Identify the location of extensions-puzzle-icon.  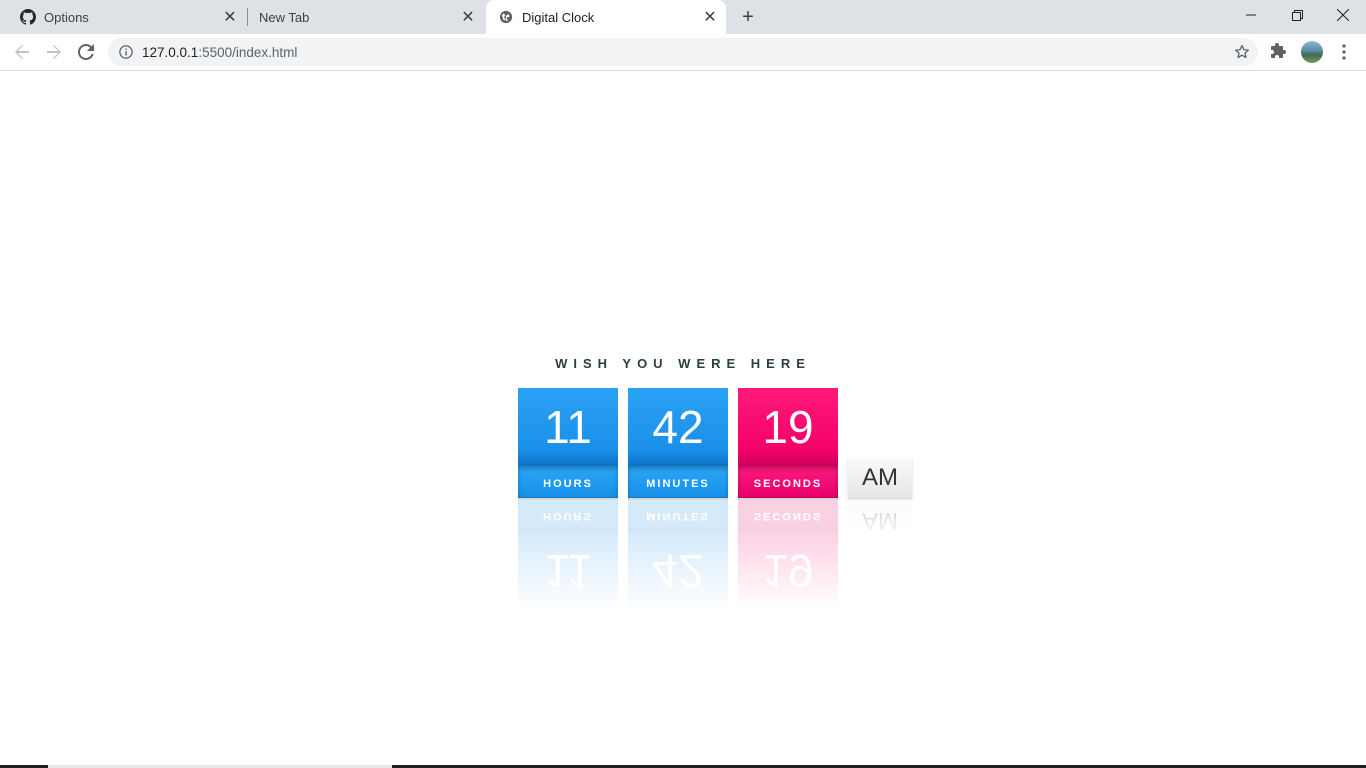
(1280, 52).